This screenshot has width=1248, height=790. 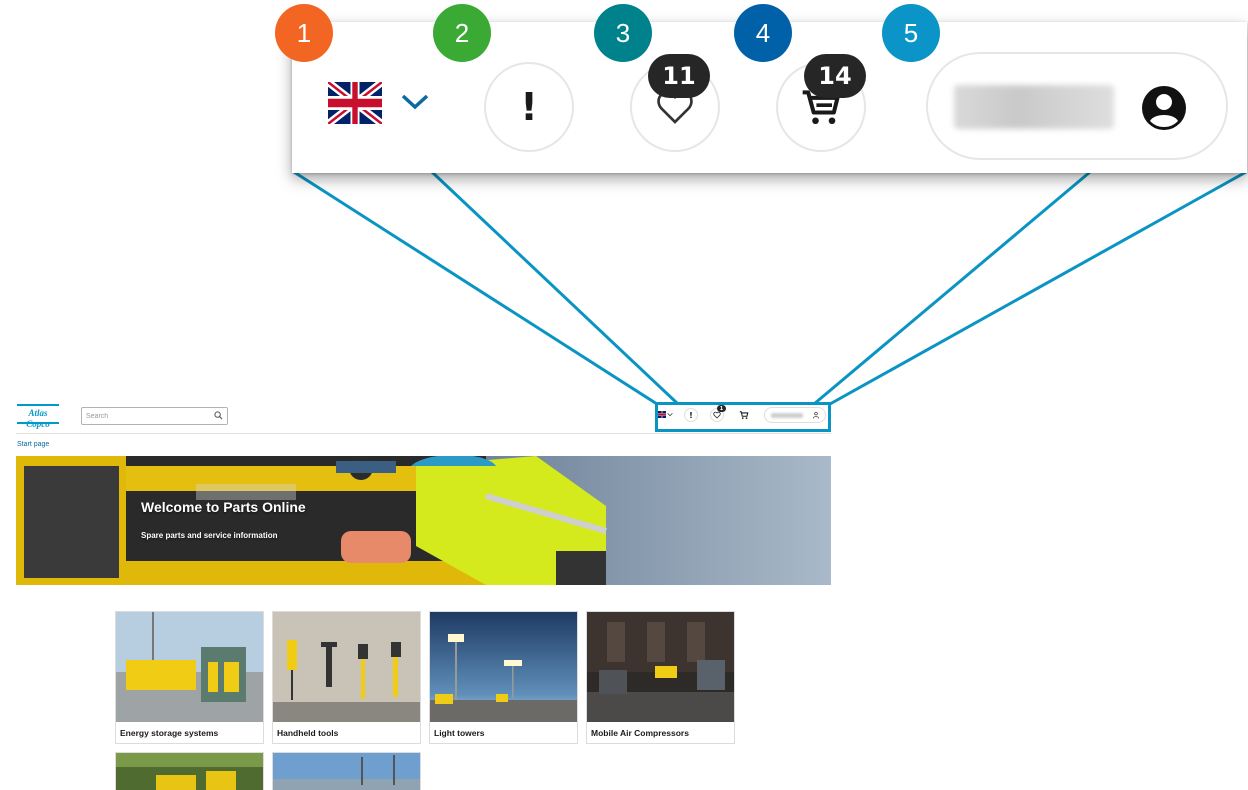 I want to click on callout-1-number: 1, so click(x=304, y=32).